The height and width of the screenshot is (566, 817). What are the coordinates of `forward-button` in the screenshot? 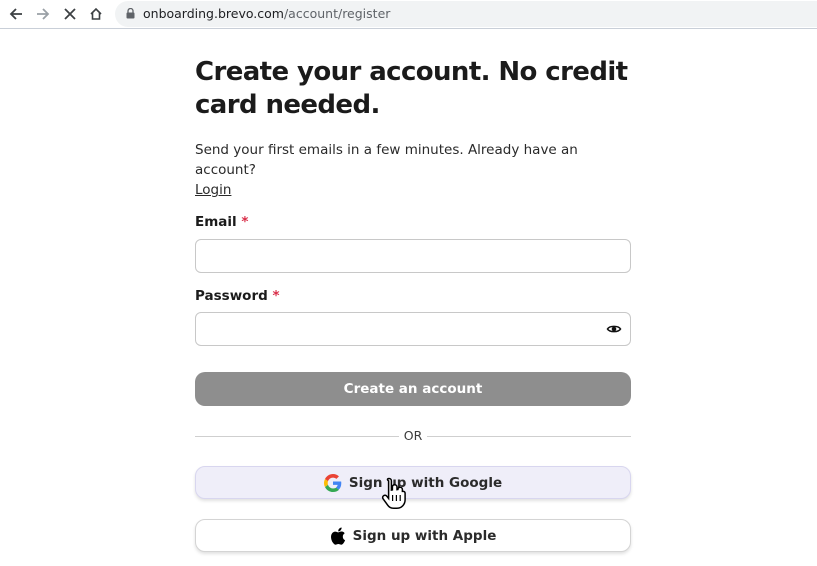 It's located at (43, 14).